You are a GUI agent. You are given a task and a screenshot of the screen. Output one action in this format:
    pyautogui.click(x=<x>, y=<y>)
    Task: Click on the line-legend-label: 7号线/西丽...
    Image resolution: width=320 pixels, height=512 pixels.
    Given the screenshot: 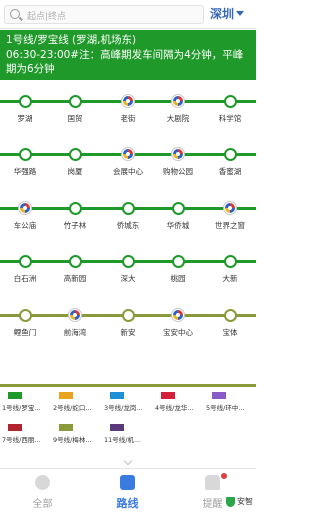 What is the action you would take?
    pyautogui.click(x=21, y=440)
    